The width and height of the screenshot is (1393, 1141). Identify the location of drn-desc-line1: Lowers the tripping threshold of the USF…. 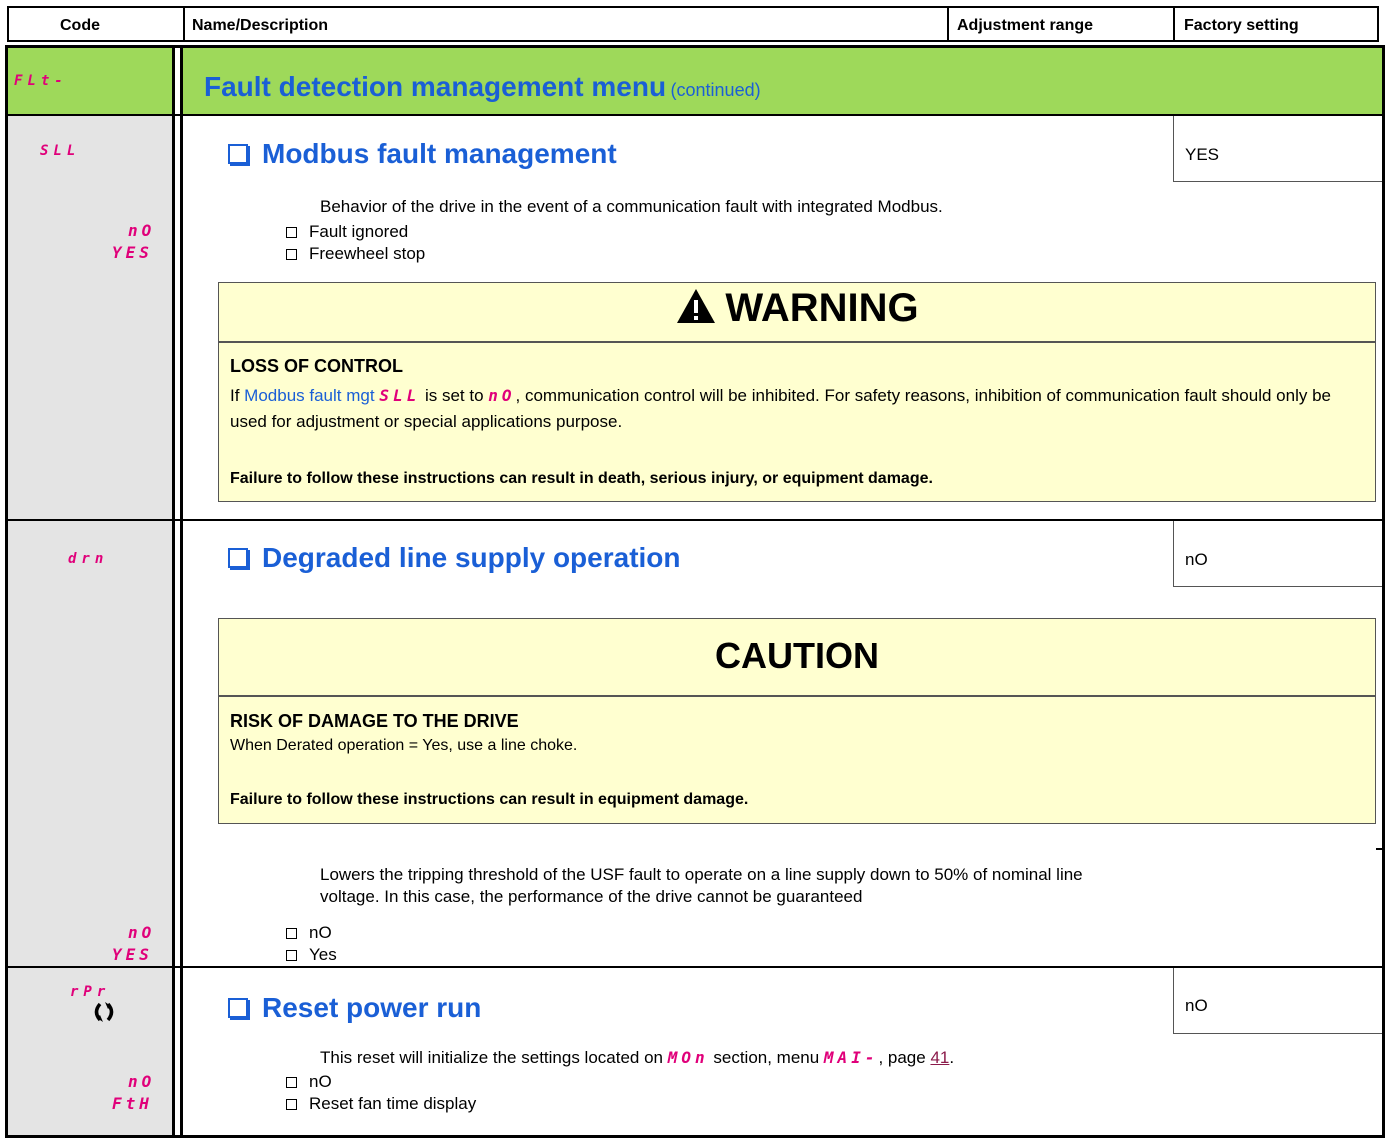
(701, 874).